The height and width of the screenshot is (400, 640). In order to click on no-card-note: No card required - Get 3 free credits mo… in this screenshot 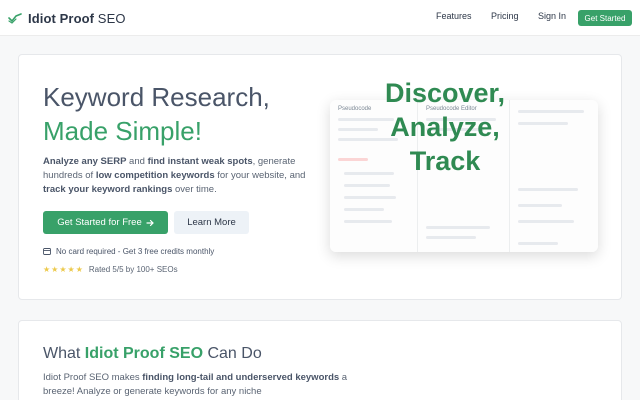, I will do `click(128, 251)`.